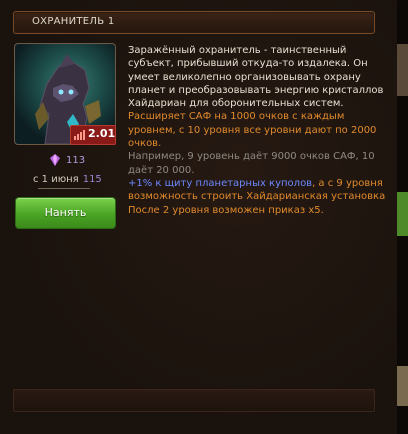 This screenshot has width=408, height=434. I want to click on gem-icon, so click(55, 160).